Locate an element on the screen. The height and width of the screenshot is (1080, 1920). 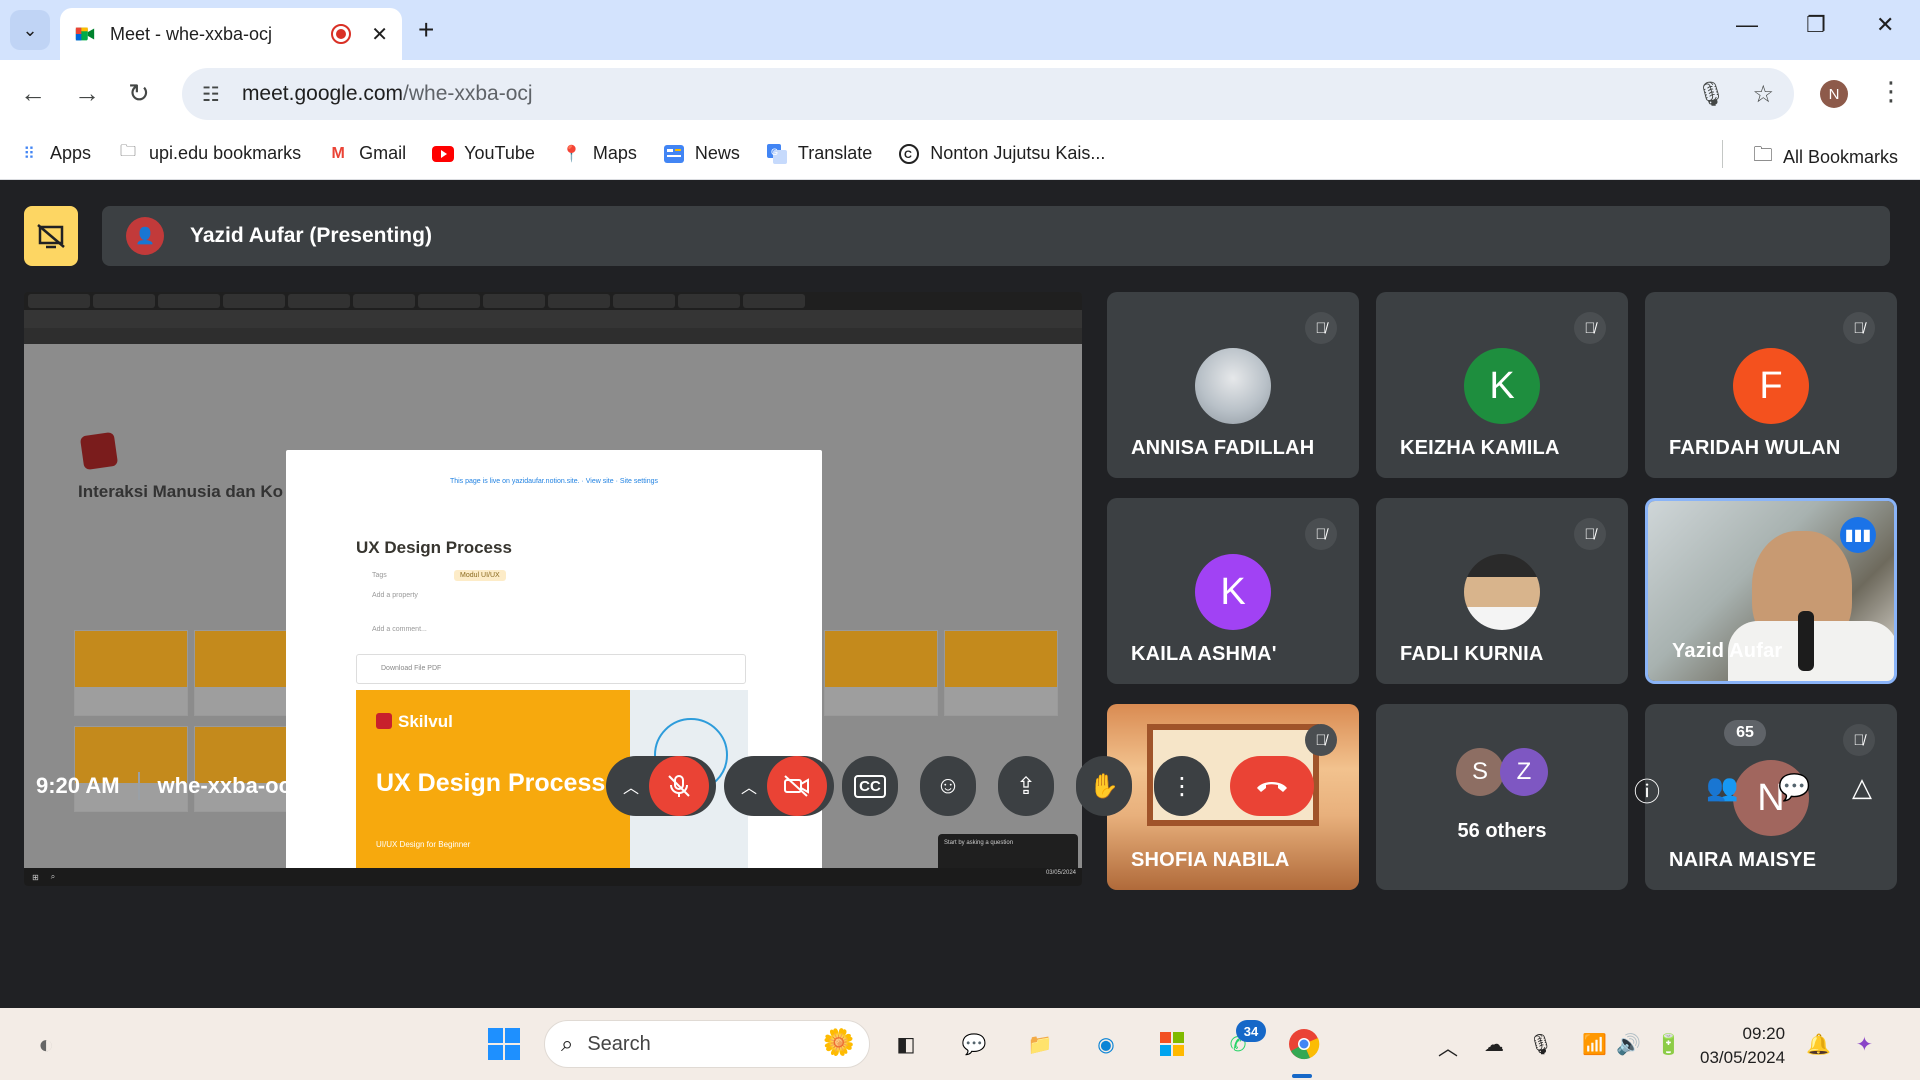
all-bookmarks-button: 🗀 All Bookmarks is located at coordinates (1825, 157).